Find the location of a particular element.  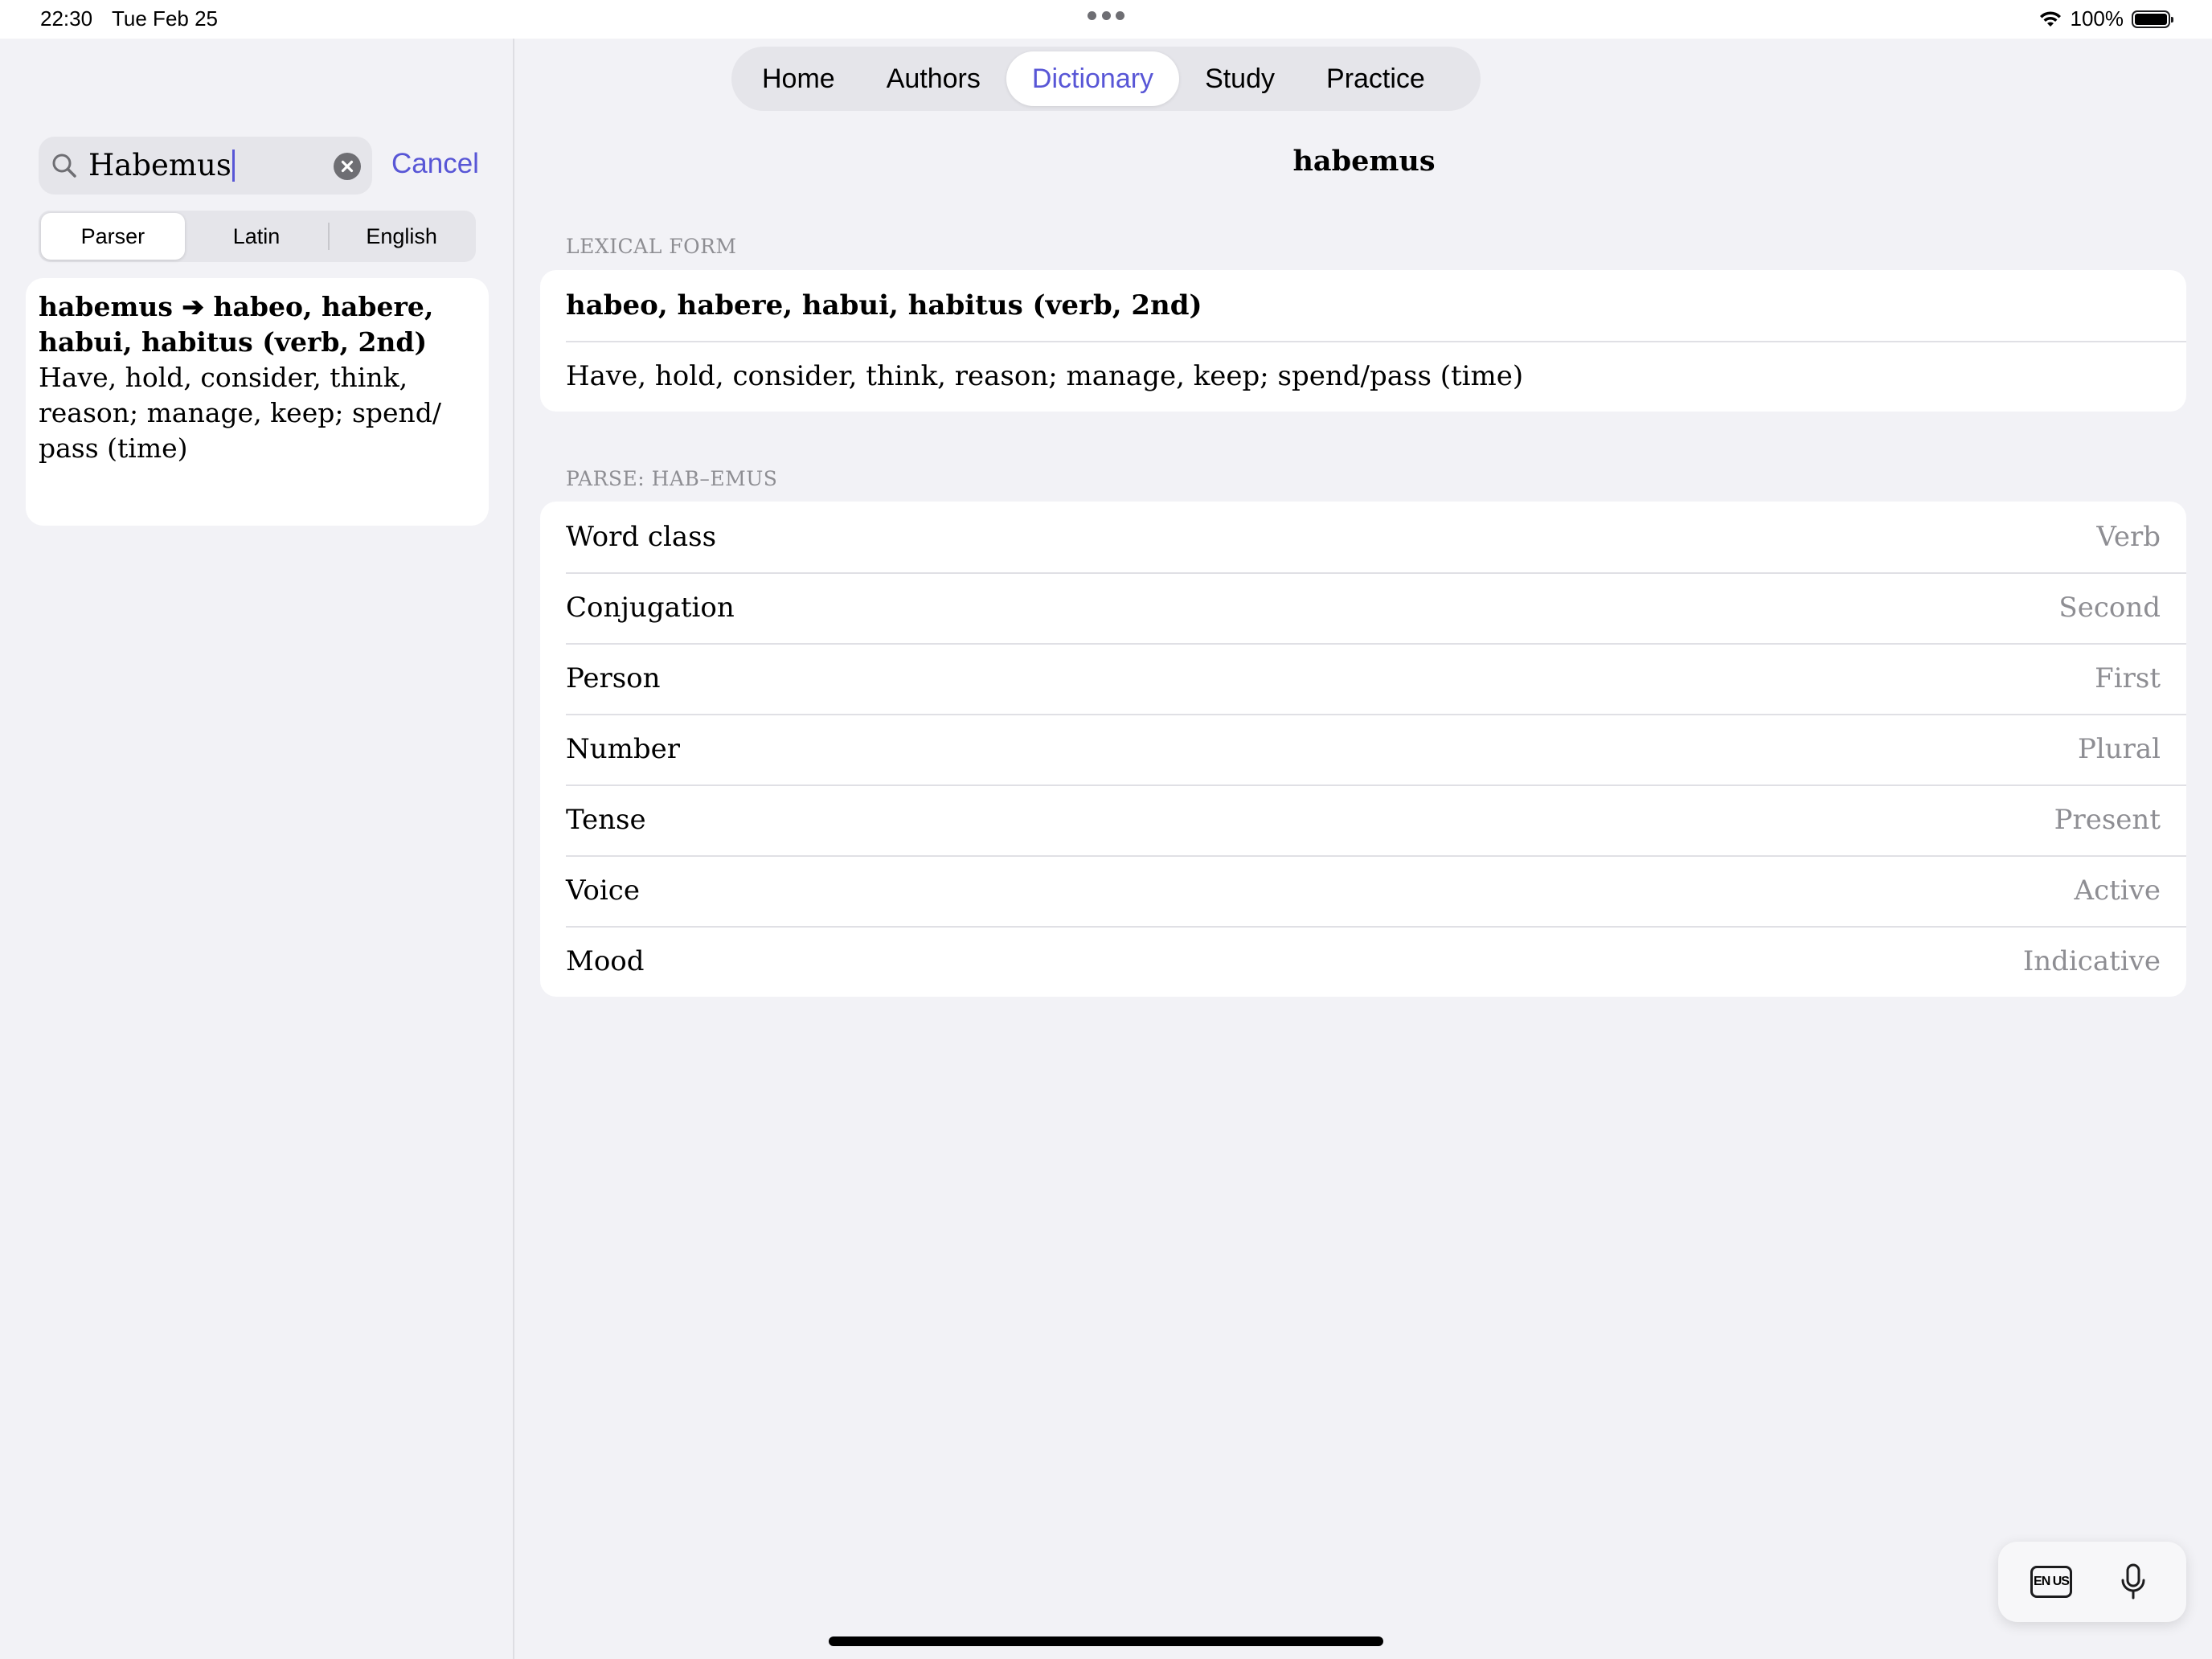

parse-label: Word class is located at coordinates (641, 537).